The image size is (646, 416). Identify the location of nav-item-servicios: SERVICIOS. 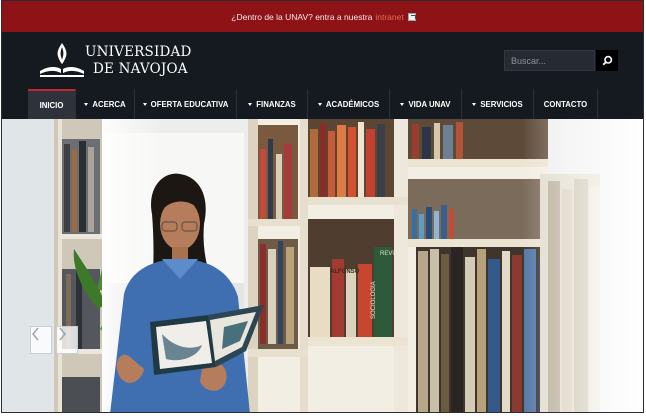
(498, 104).